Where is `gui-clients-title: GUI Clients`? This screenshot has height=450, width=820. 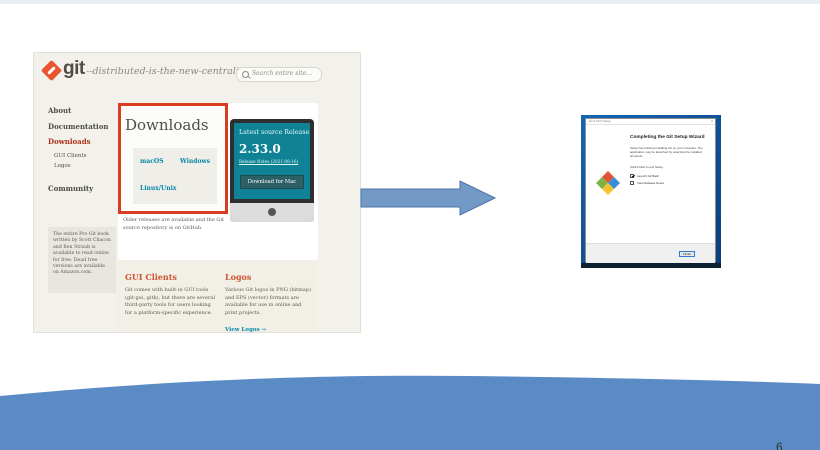
gui-clients-title: GUI Clients is located at coordinates (151, 277).